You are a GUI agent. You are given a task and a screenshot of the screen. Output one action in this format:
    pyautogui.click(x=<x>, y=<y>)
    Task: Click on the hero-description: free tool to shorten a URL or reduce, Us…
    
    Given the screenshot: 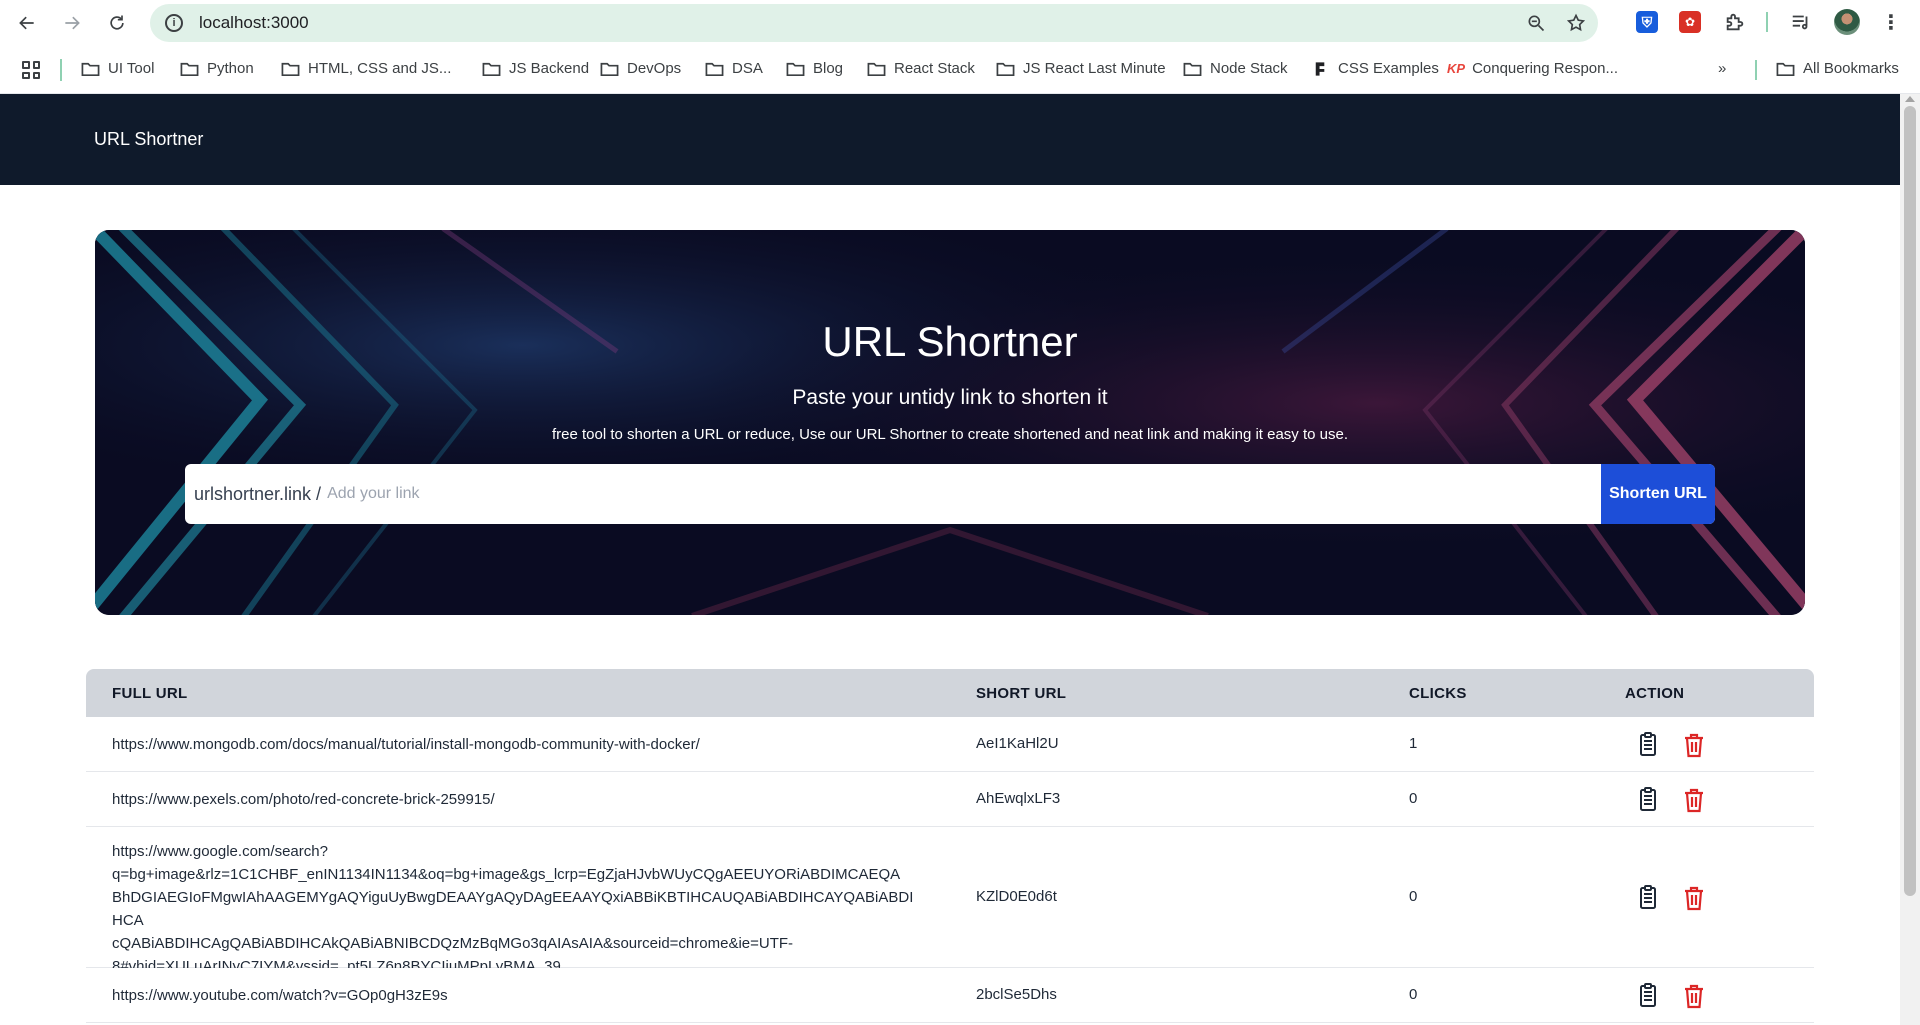 What is the action you would take?
    pyautogui.click(x=950, y=434)
    